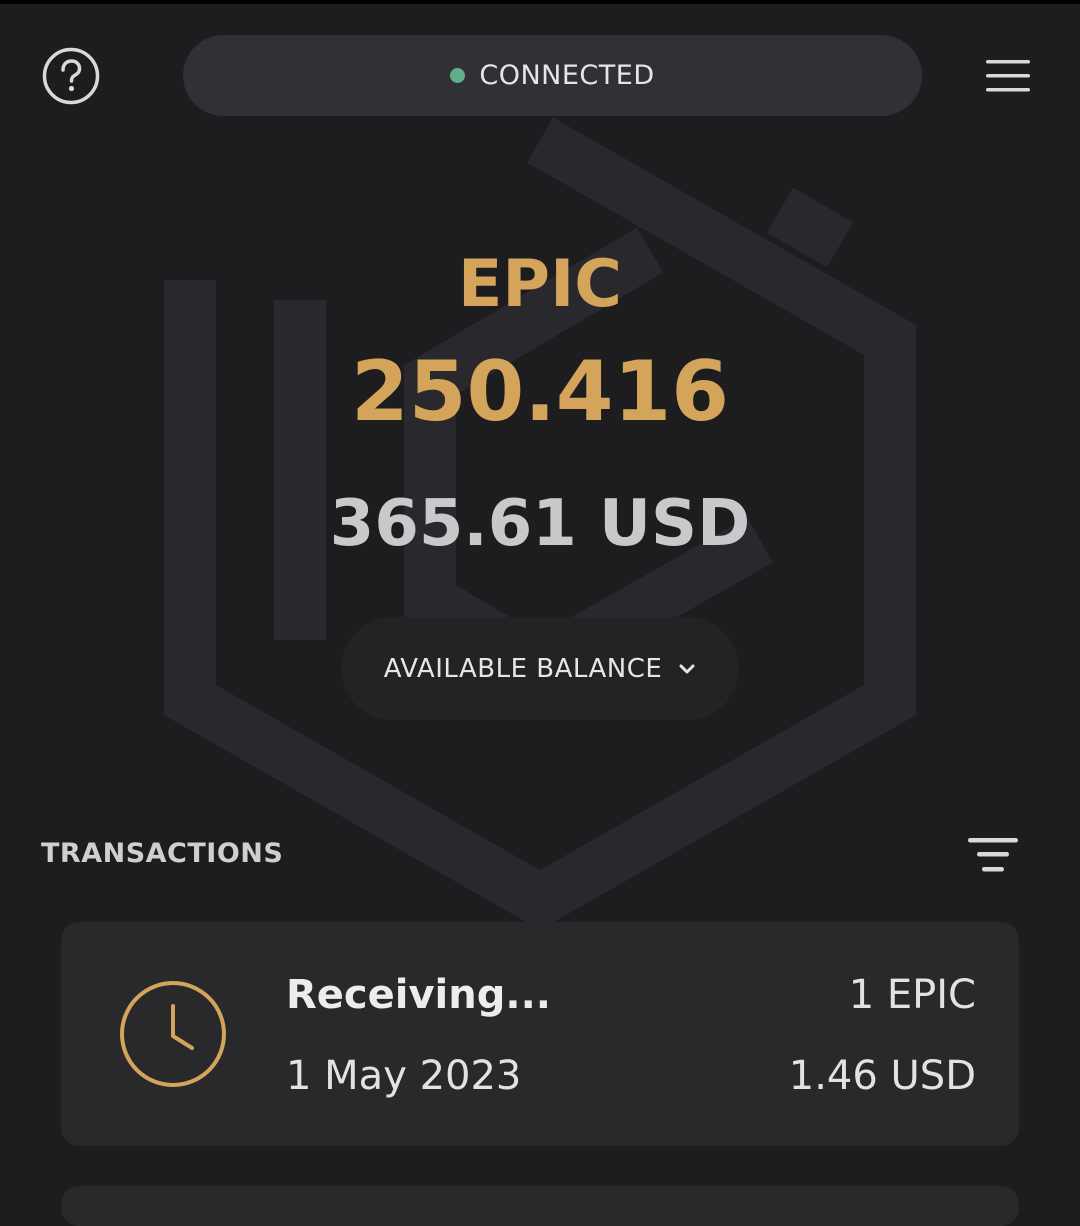  What do you see at coordinates (523, 668) in the screenshot?
I see `balance-type-label: AVAILABLE BALANCE` at bounding box center [523, 668].